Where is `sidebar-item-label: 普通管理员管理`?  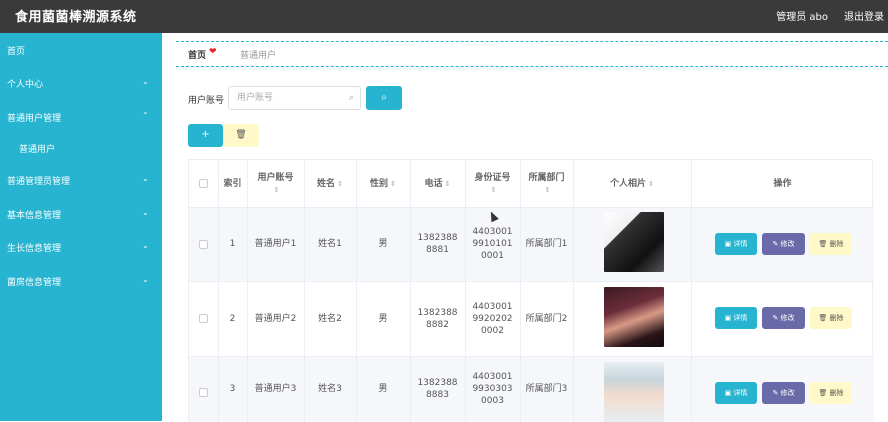
sidebar-item-label: 普通管理员管理 is located at coordinates (39, 182).